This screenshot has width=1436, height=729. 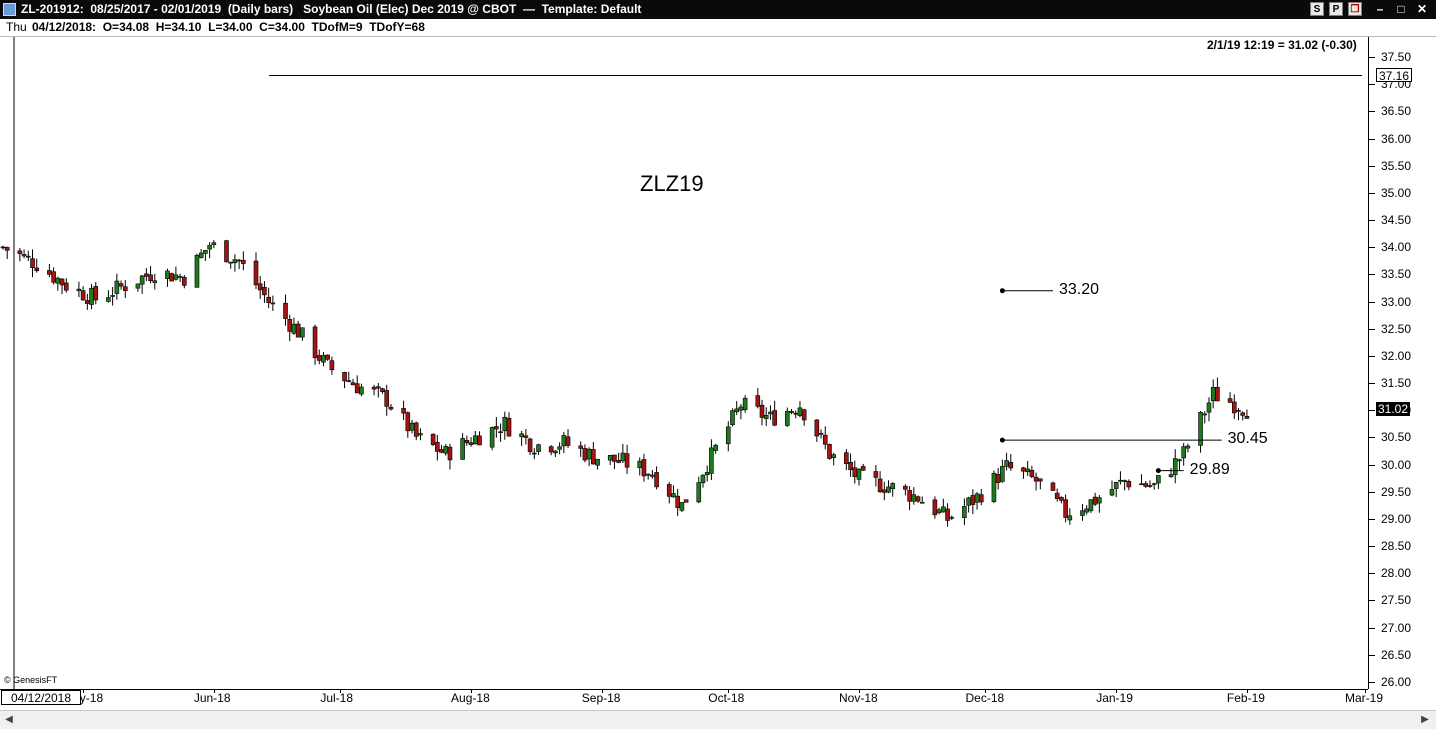 What do you see at coordinates (1396, 600) in the screenshot?
I see `price-tick-label: 27.50` at bounding box center [1396, 600].